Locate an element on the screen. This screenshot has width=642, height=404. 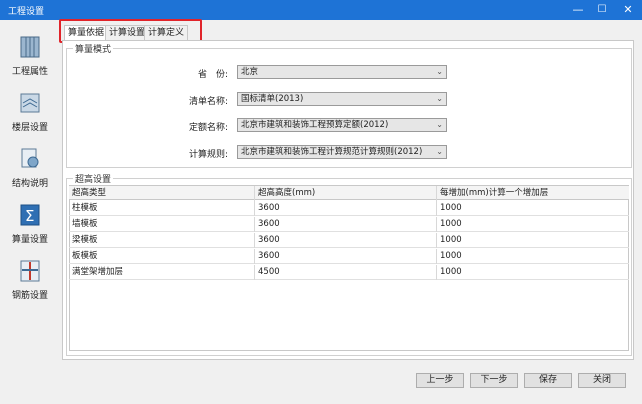
table-row: 梁模板 3600 1000 is located at coordinates (349, 240).